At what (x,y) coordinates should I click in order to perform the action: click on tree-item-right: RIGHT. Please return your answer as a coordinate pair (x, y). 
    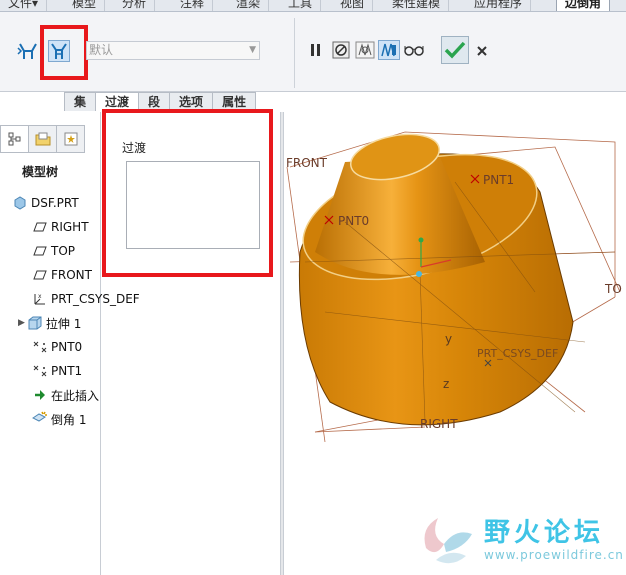
    Looking at the image, I should click on (60, 227).